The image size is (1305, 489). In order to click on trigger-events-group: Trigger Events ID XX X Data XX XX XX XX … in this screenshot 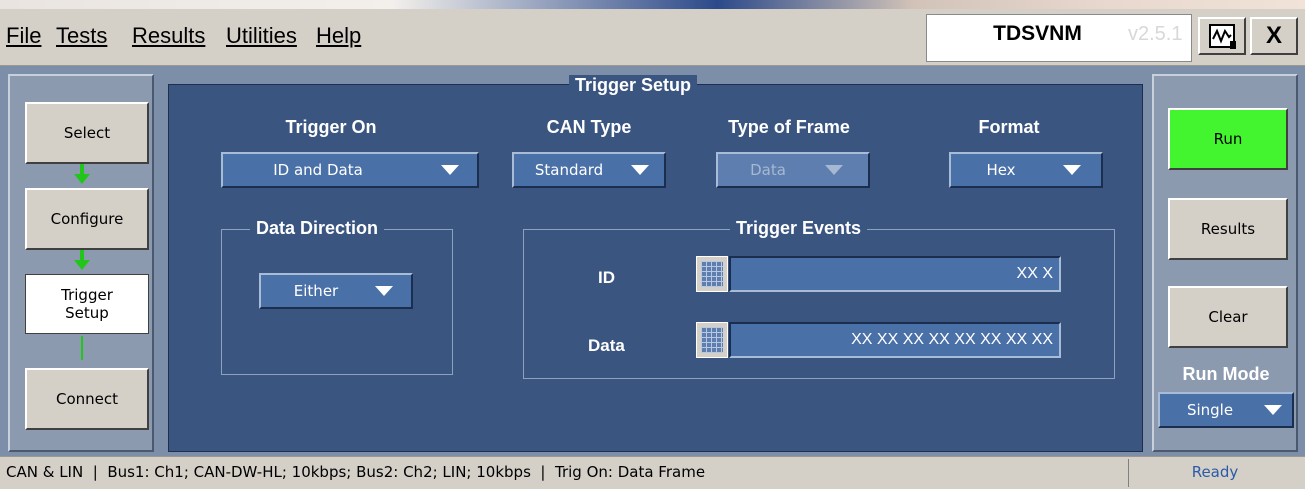, I will do `click(819, 298)`.